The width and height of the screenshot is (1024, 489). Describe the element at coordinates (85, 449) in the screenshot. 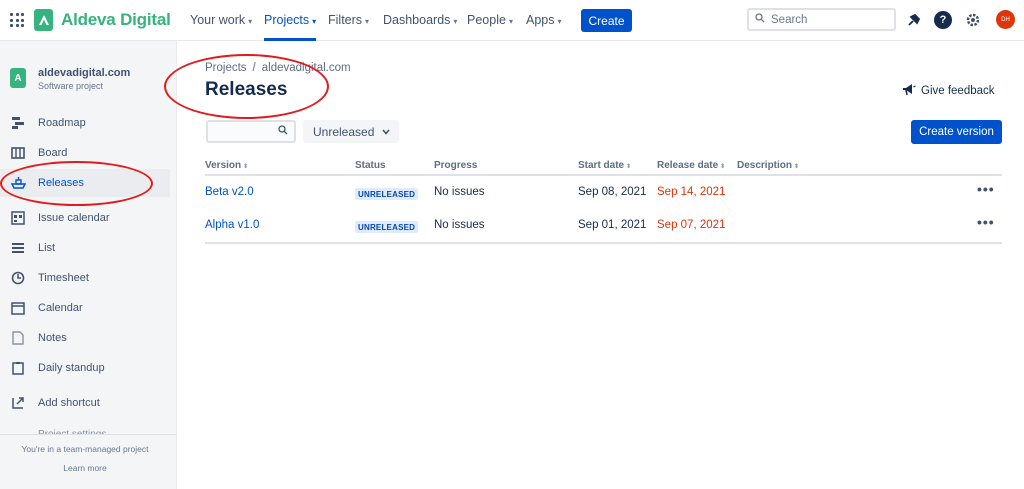

I see `team-managed-note: You're in a team-managed project` at that location.